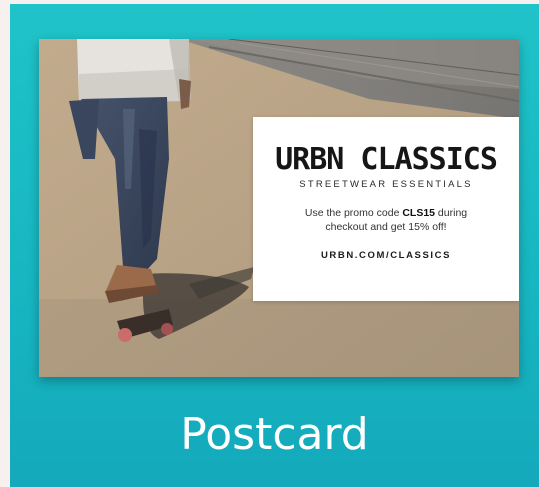 The image size is (539, 487). I want to click on promo-code: CLS15, so click(419, 213).